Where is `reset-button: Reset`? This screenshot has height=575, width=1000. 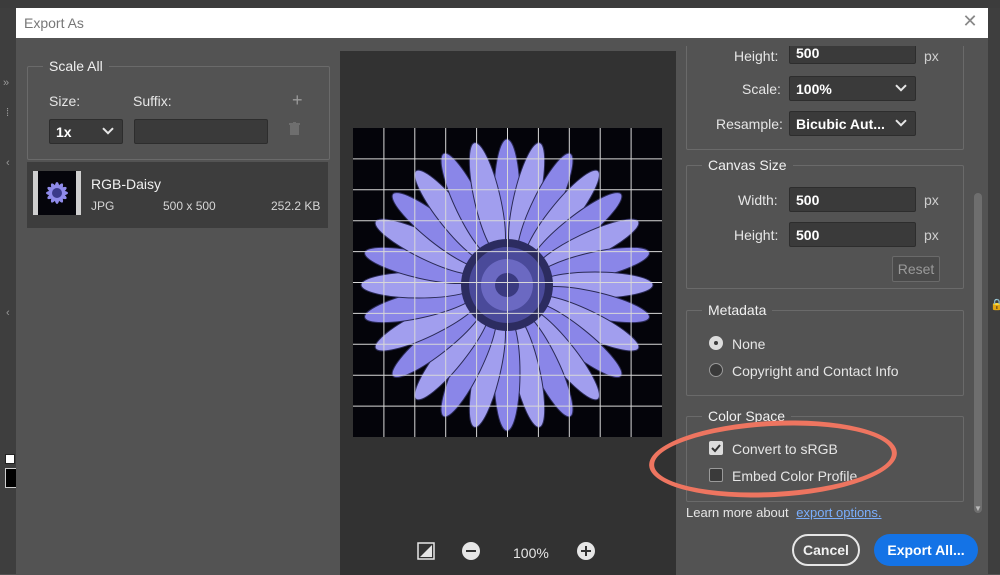
reset-button: Reset is located at coordinates (916, 269).